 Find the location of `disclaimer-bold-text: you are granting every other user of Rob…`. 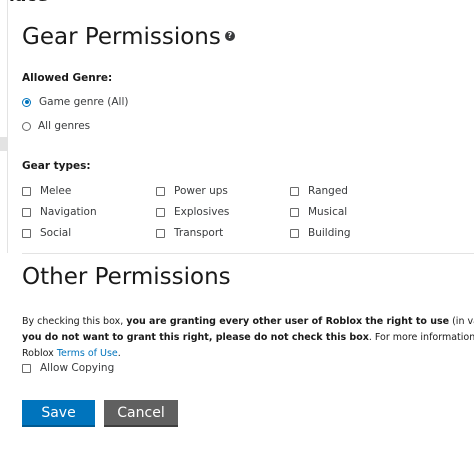

disclaimer-bold-text: you are granting every other user of Rob… is located at coordinates (288, 321).